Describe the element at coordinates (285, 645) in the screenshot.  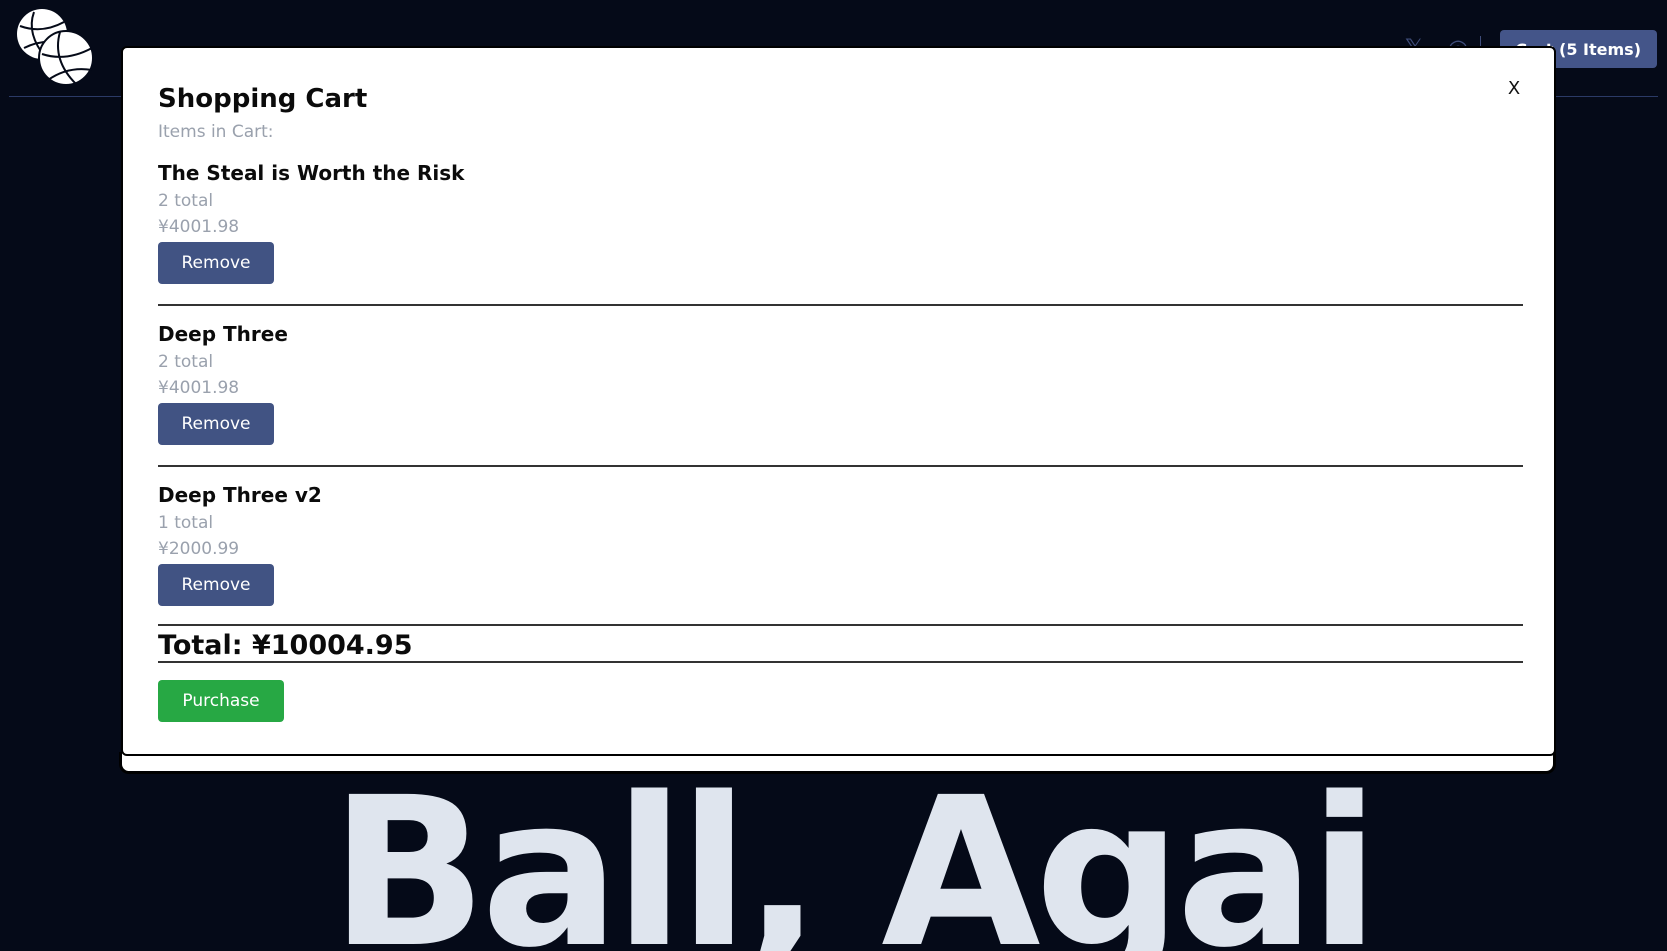
I see `cart-total: Total: ¥10004.95` at that location.